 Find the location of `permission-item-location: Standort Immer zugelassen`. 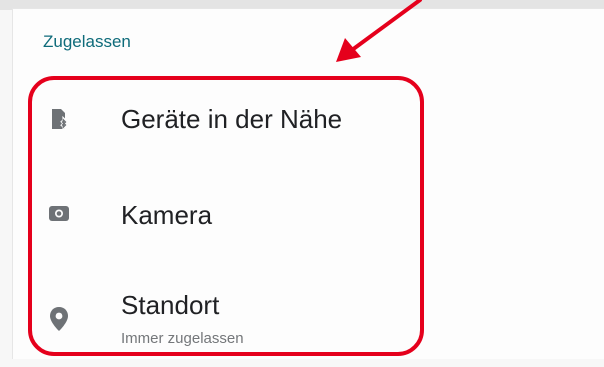

permission-item-location: Standort Immer zugelassen is located at coordinates (228, 320).